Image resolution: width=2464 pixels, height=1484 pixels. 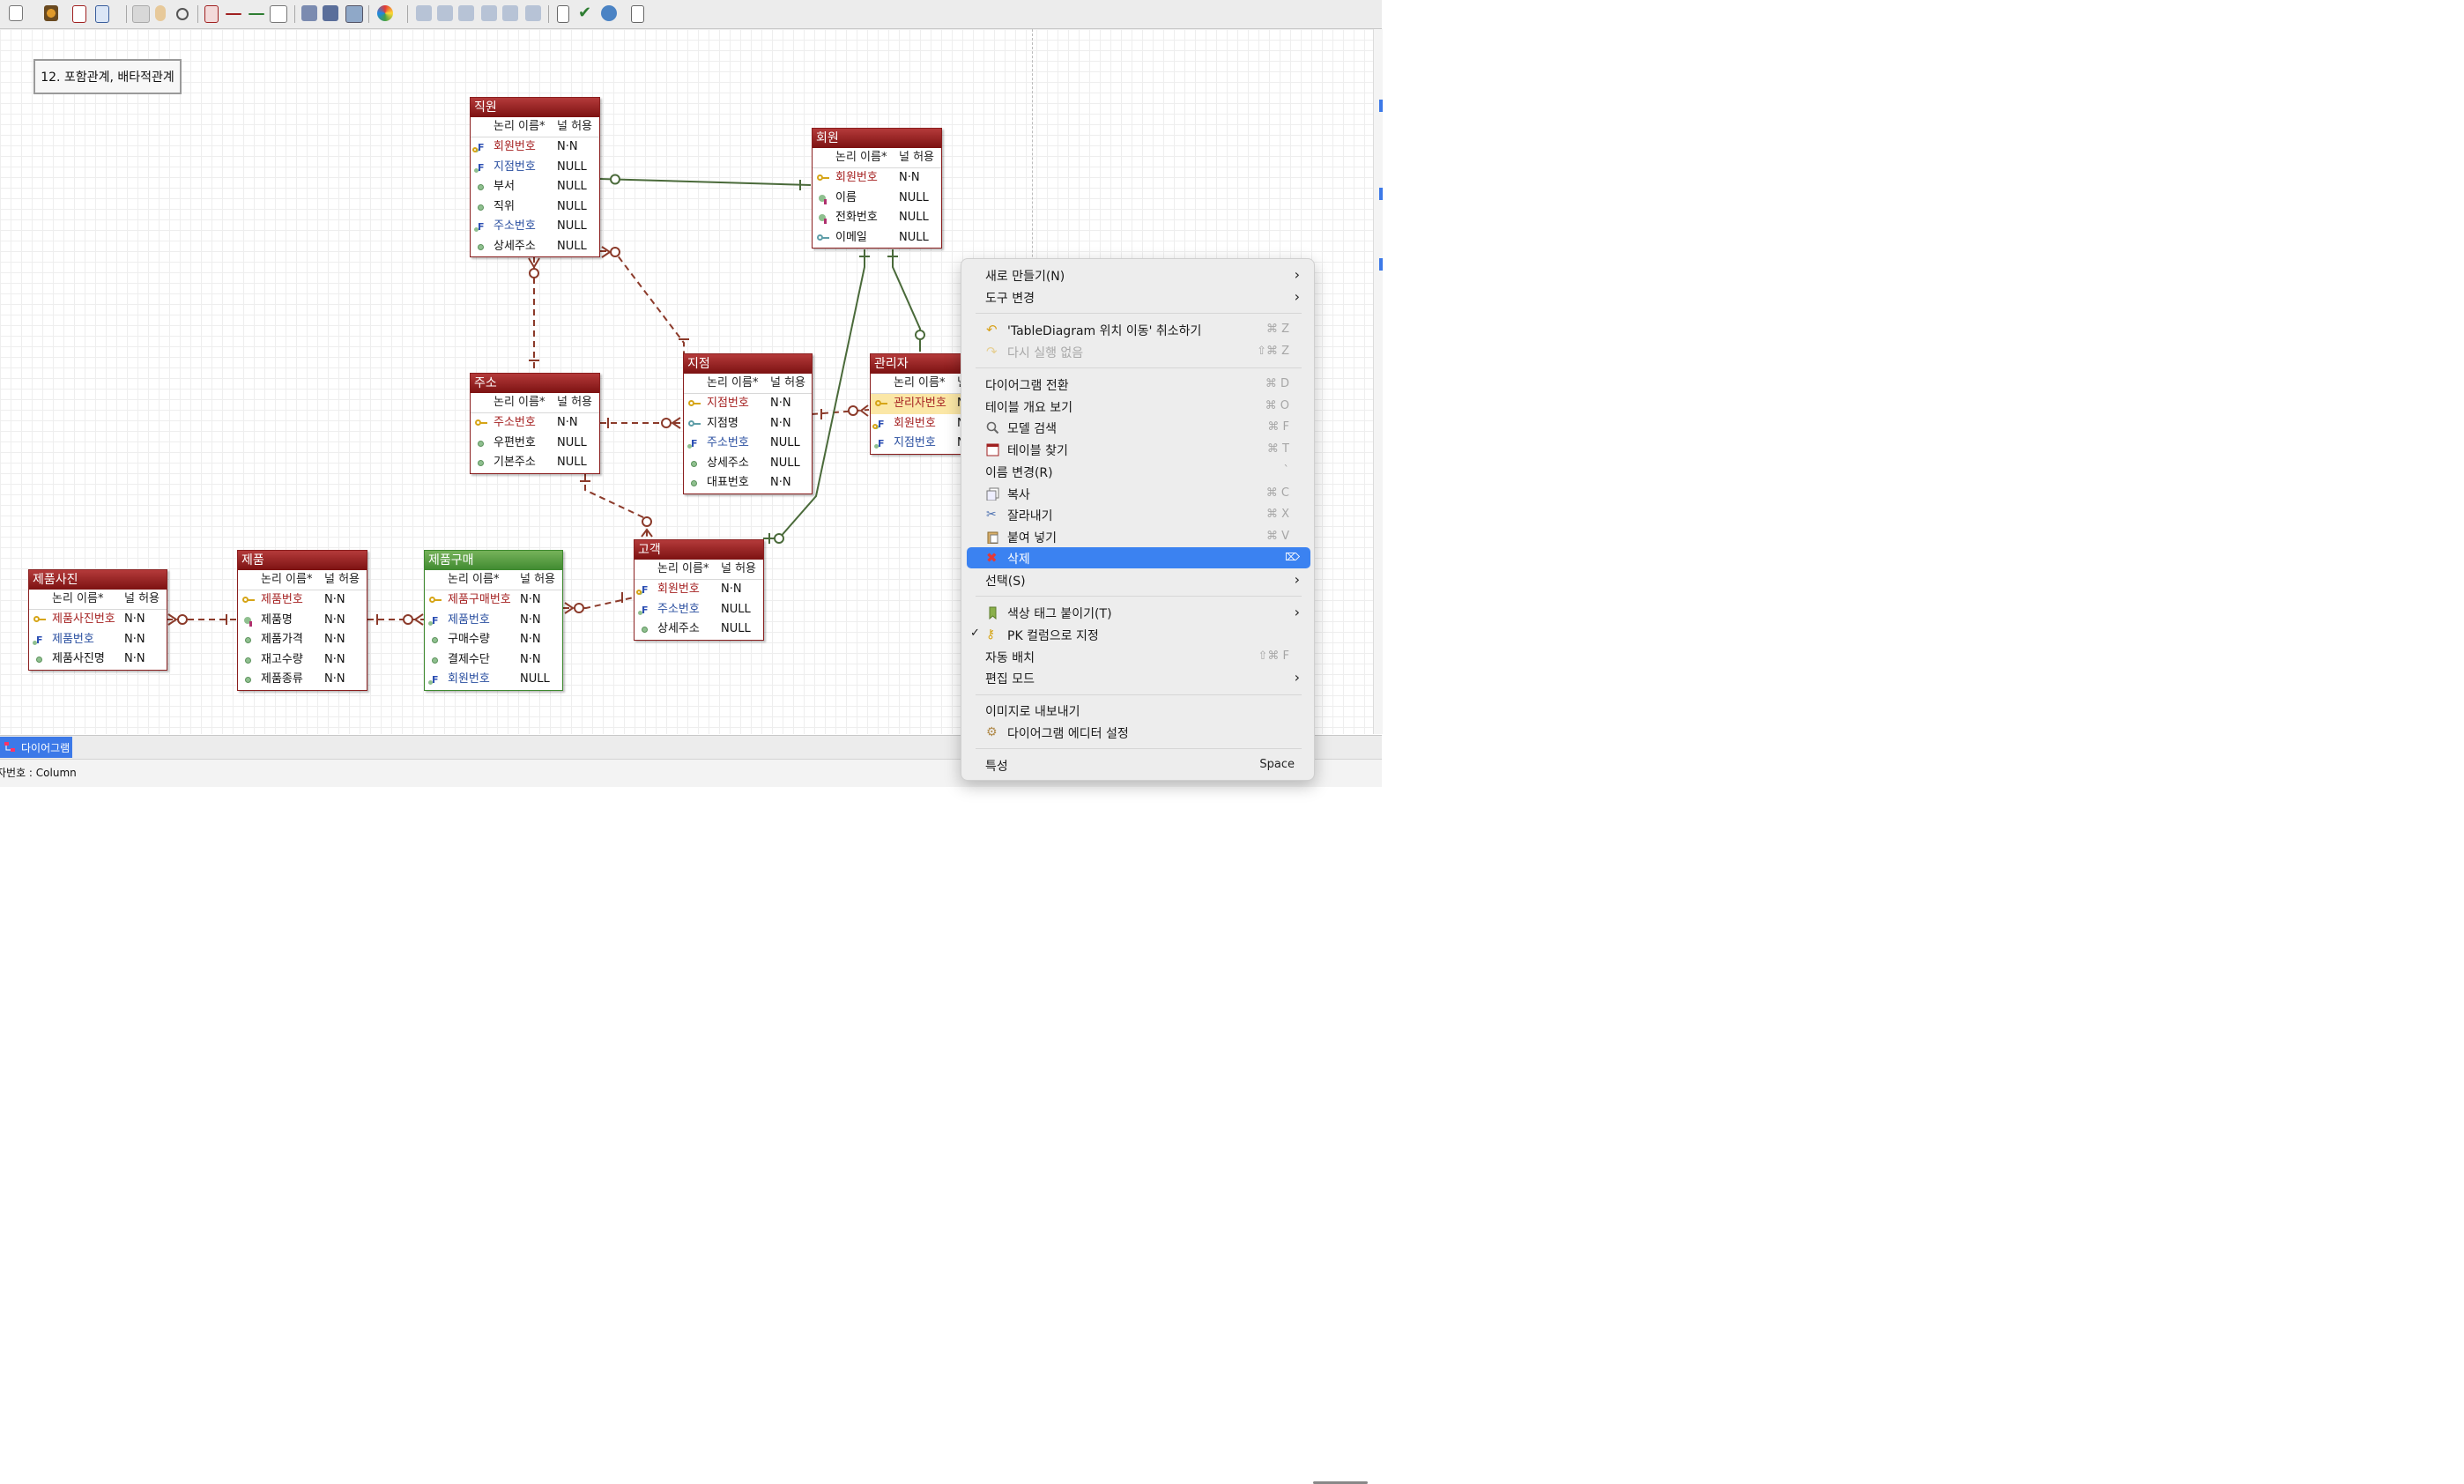 What do you see at coordinates (535, 444) in the screenshot?
I see `column-row: 우편번호 NULL` at bounding box center [535, 444].